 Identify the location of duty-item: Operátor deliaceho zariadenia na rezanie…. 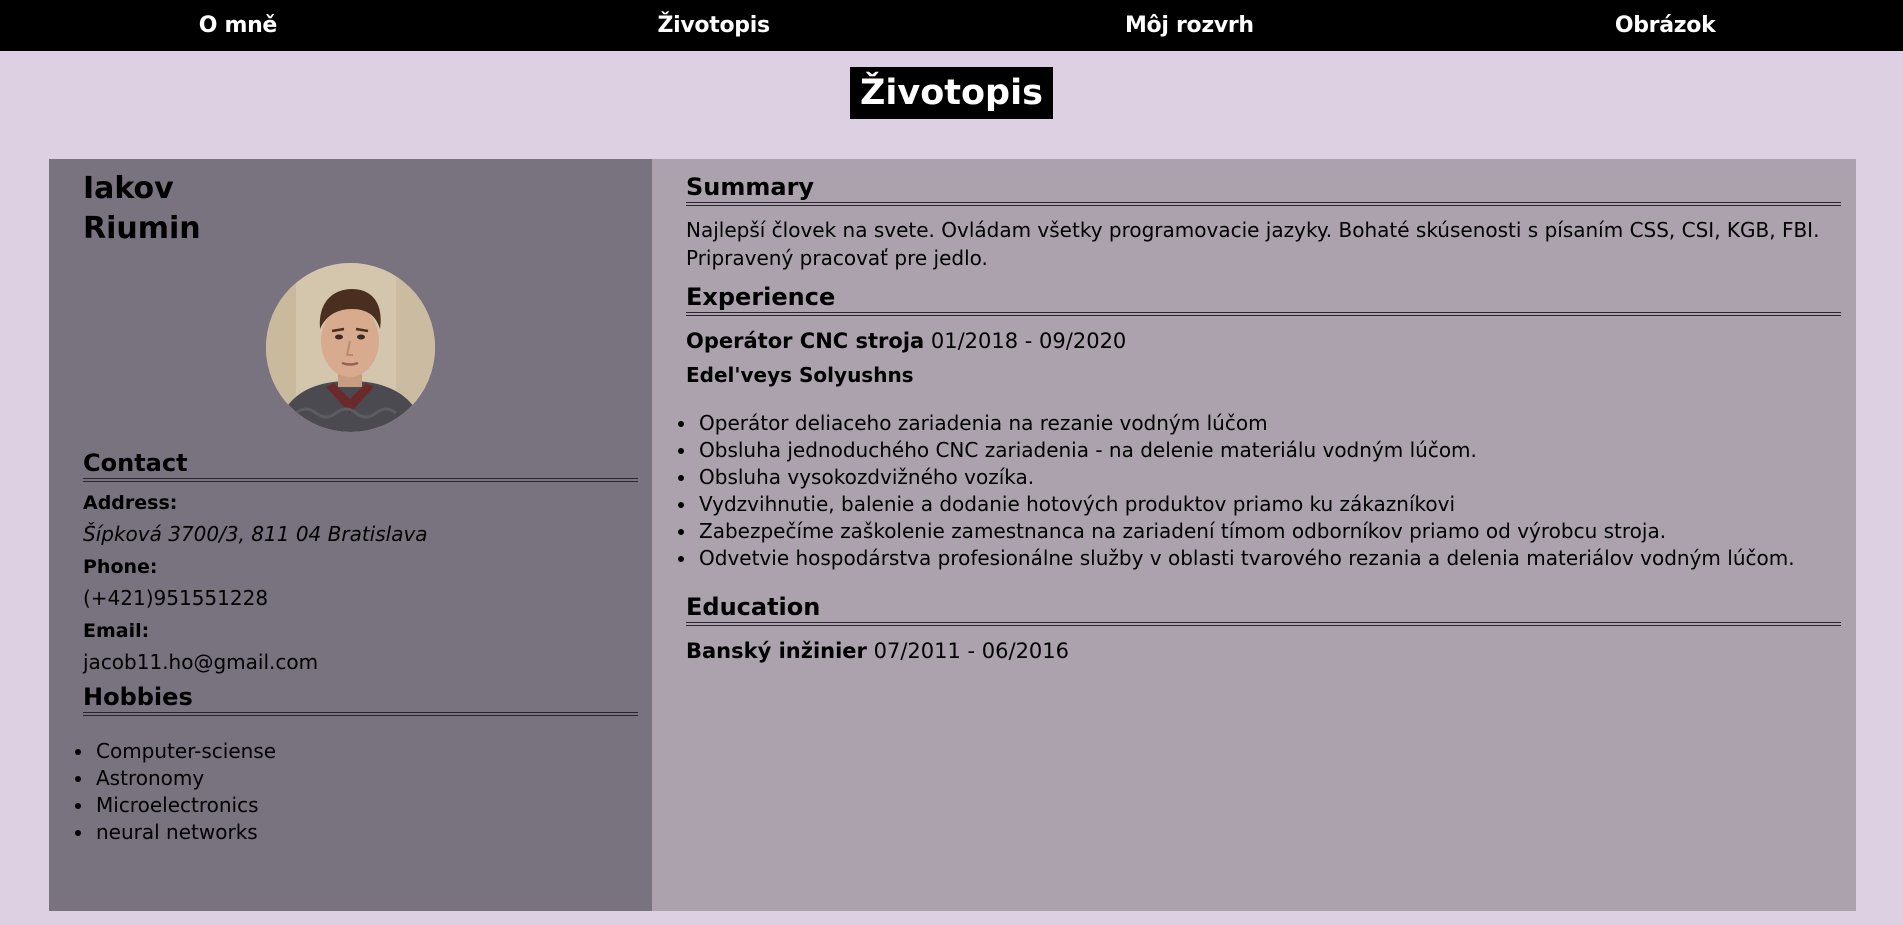
(1269, 423).